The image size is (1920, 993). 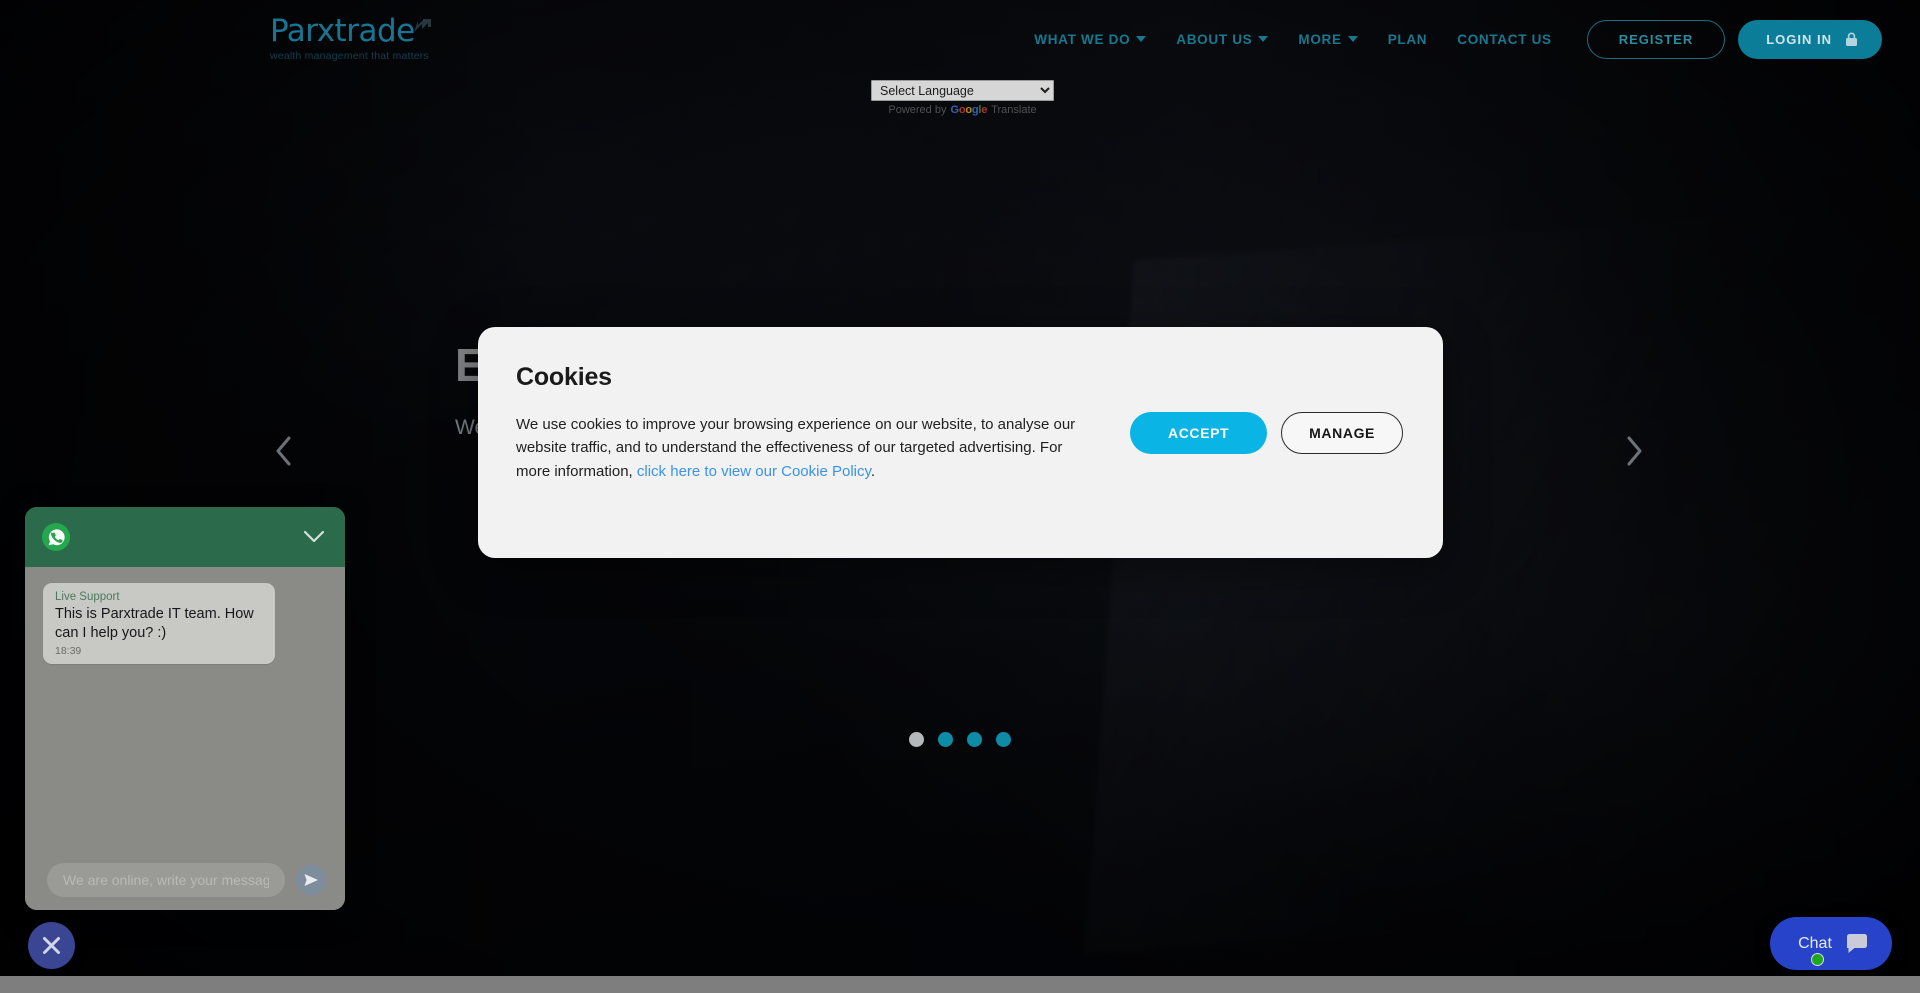 What do you see at coordinates (960, 984) in the screenshot?
I see `horizontal-scrollbar` at bounding box center [960, 984].